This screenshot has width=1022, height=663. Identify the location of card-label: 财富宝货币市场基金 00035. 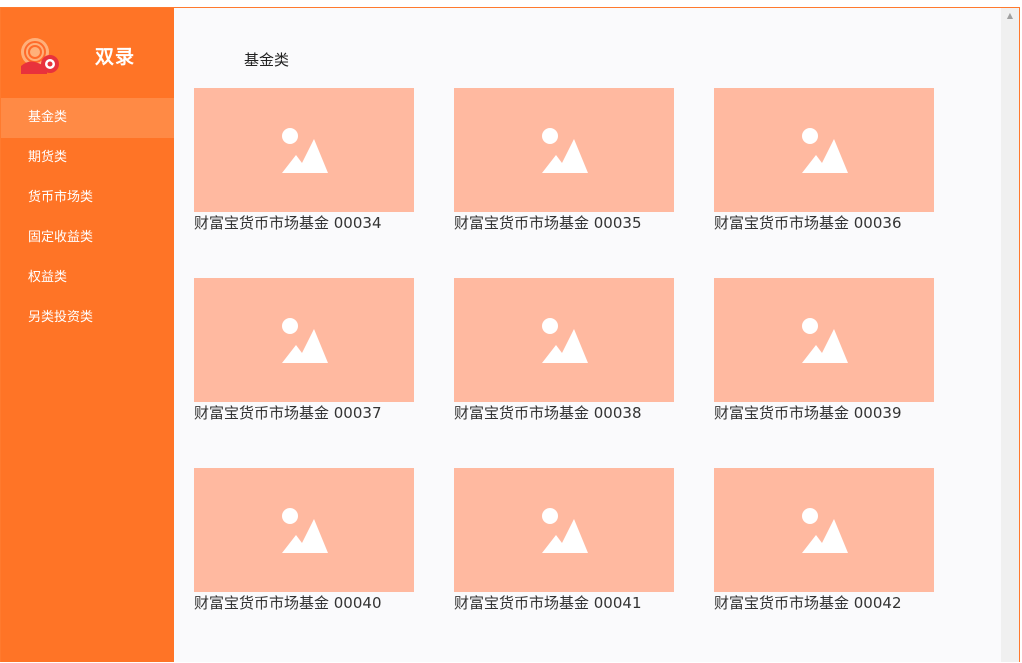
(548, 223).